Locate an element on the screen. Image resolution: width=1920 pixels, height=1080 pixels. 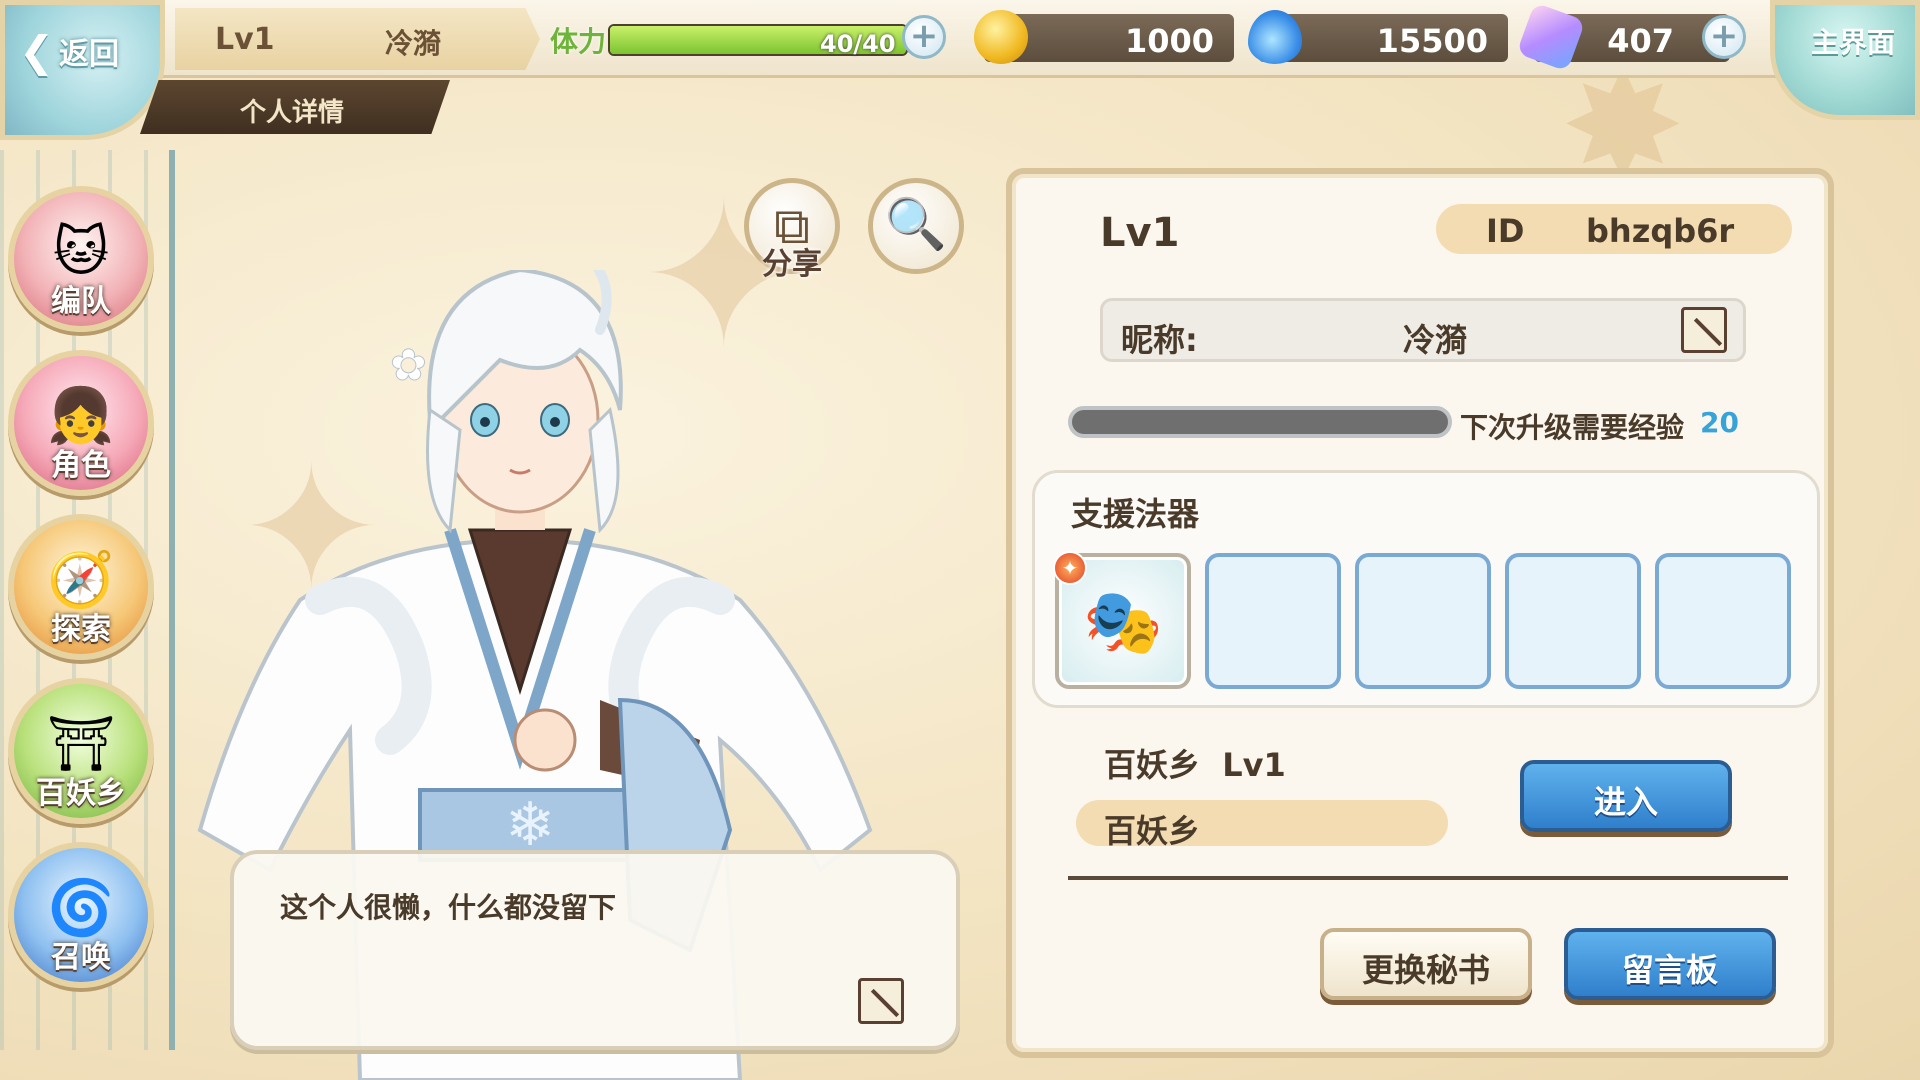
message-board-button: 留言板 is located at coordinates (1670, 964).